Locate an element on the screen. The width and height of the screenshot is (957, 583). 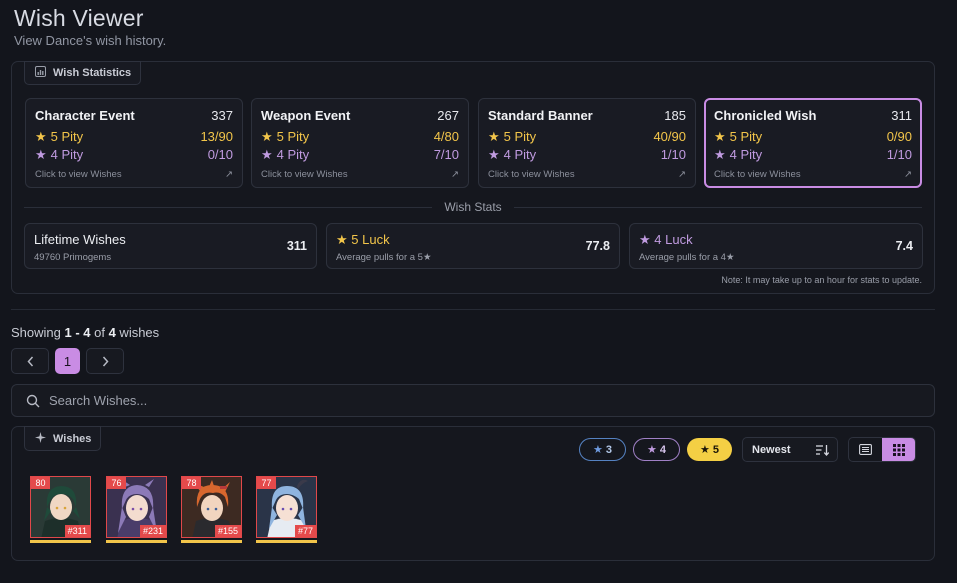
filter-4-star-chip: ★ 4 is located at coordinates (656, 449).